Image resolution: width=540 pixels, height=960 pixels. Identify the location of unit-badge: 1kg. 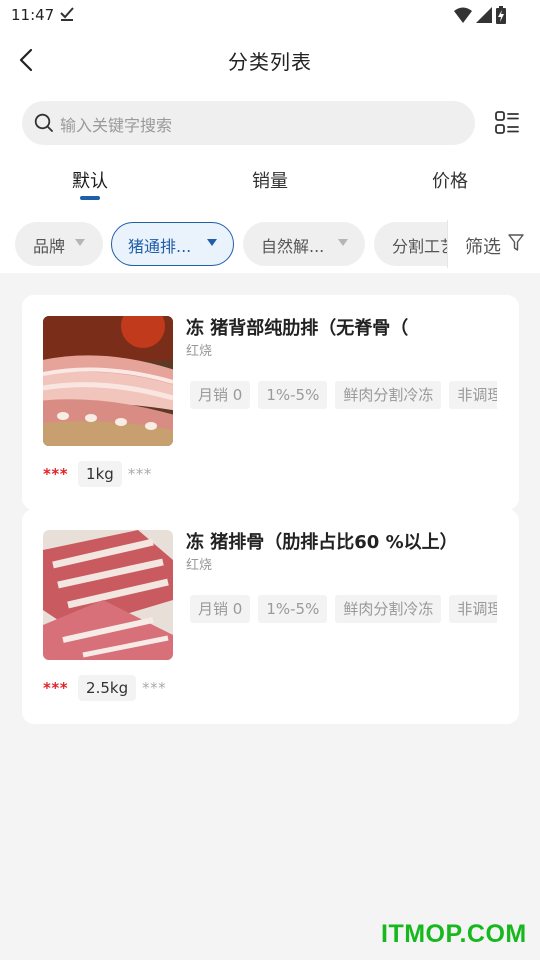
(100, 474).